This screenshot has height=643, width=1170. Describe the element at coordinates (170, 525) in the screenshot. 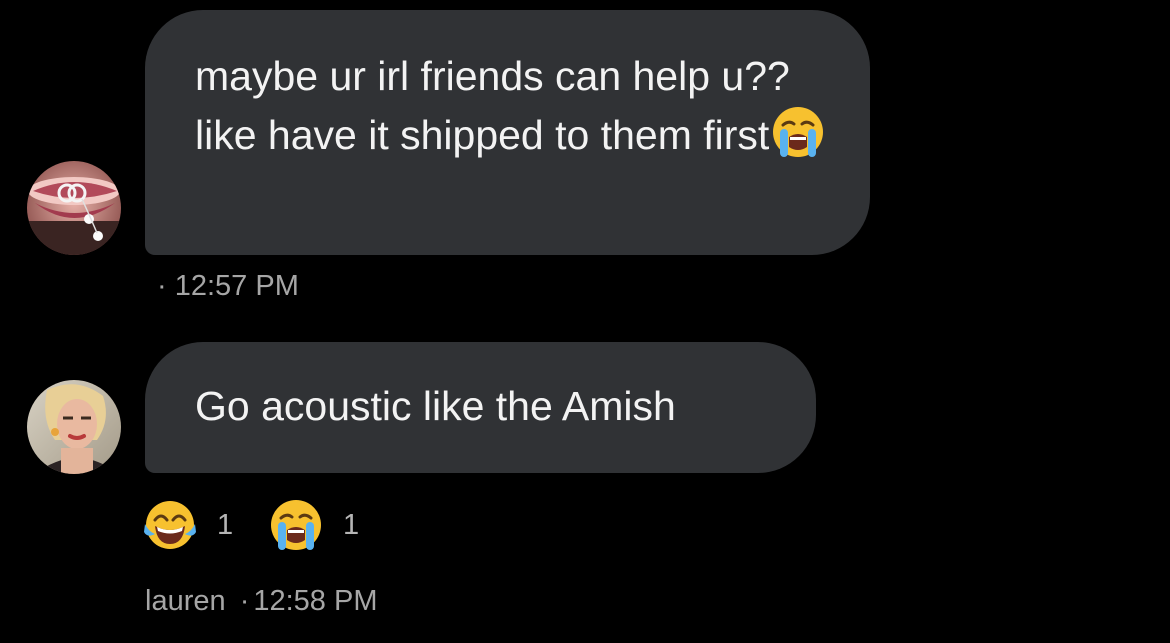

I see `face-with-tears-of-joy-icon` at that location.